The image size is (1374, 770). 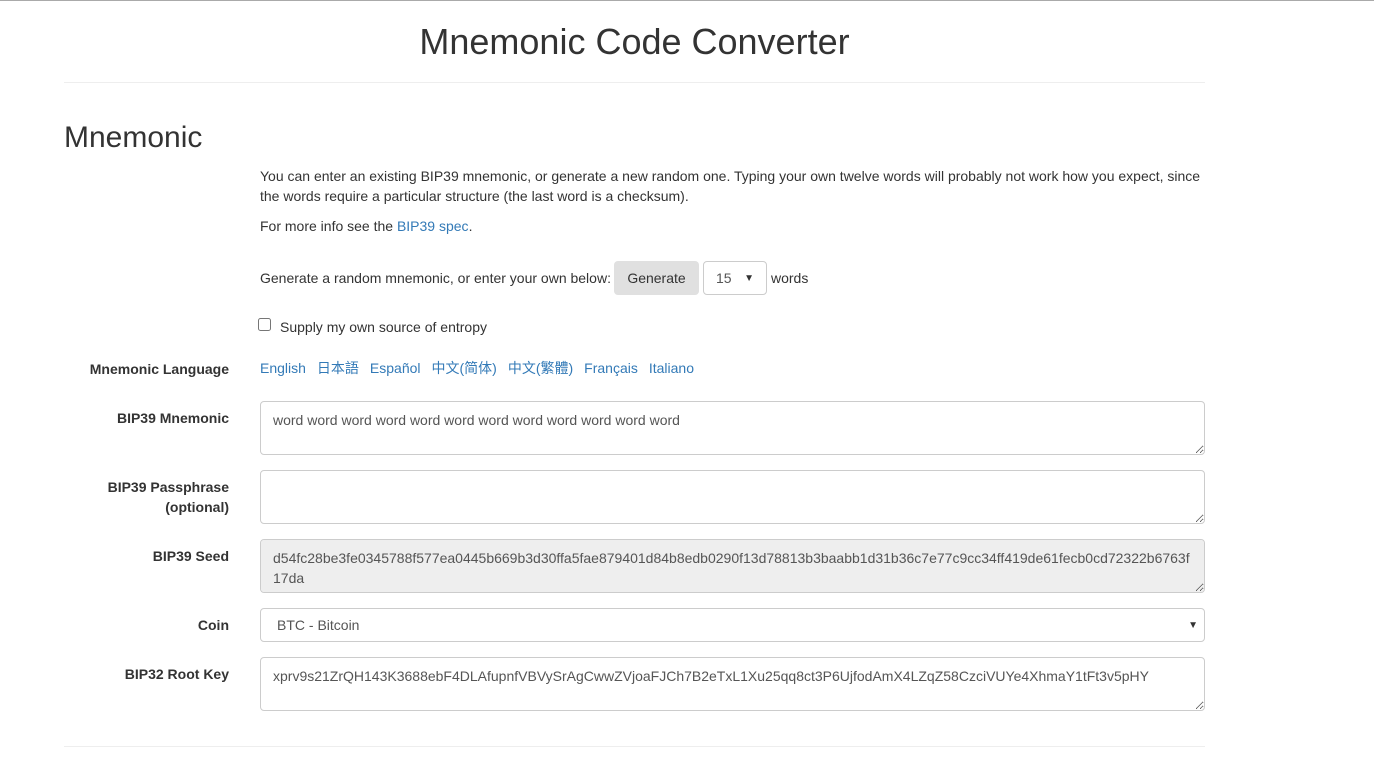 What do you see at coordinates (433, 226) in the screenshot?
I see `bip39-spec-link: BIP39 spec` at bounding box center [433, 226].